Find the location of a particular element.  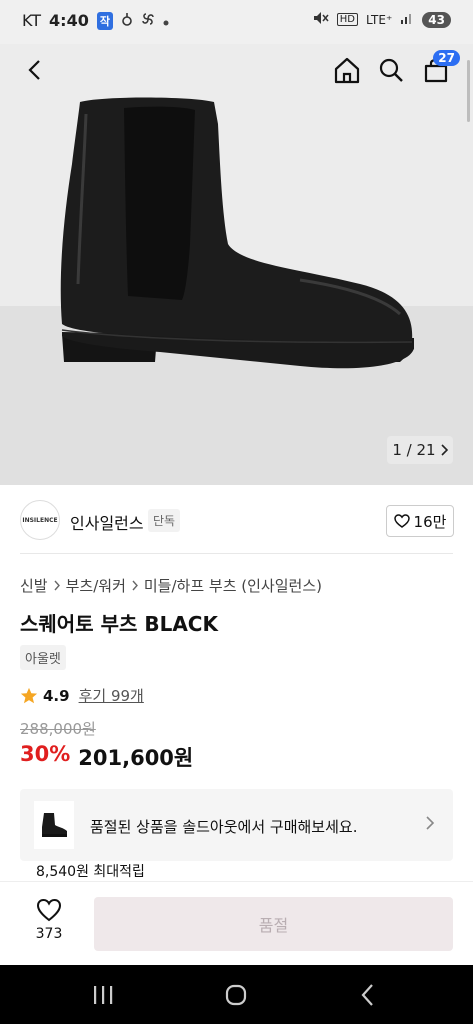

back-arrow-icon is located at coordinates (367, 995).